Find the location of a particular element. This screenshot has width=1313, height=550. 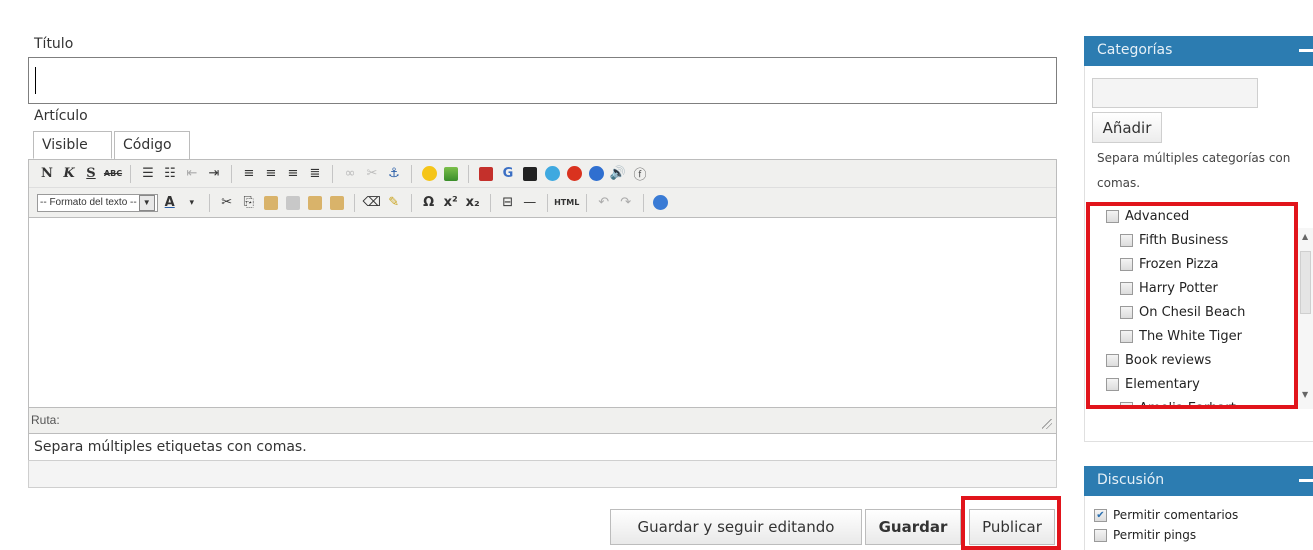

windows-media-icon is located at coordinates (596, 174).